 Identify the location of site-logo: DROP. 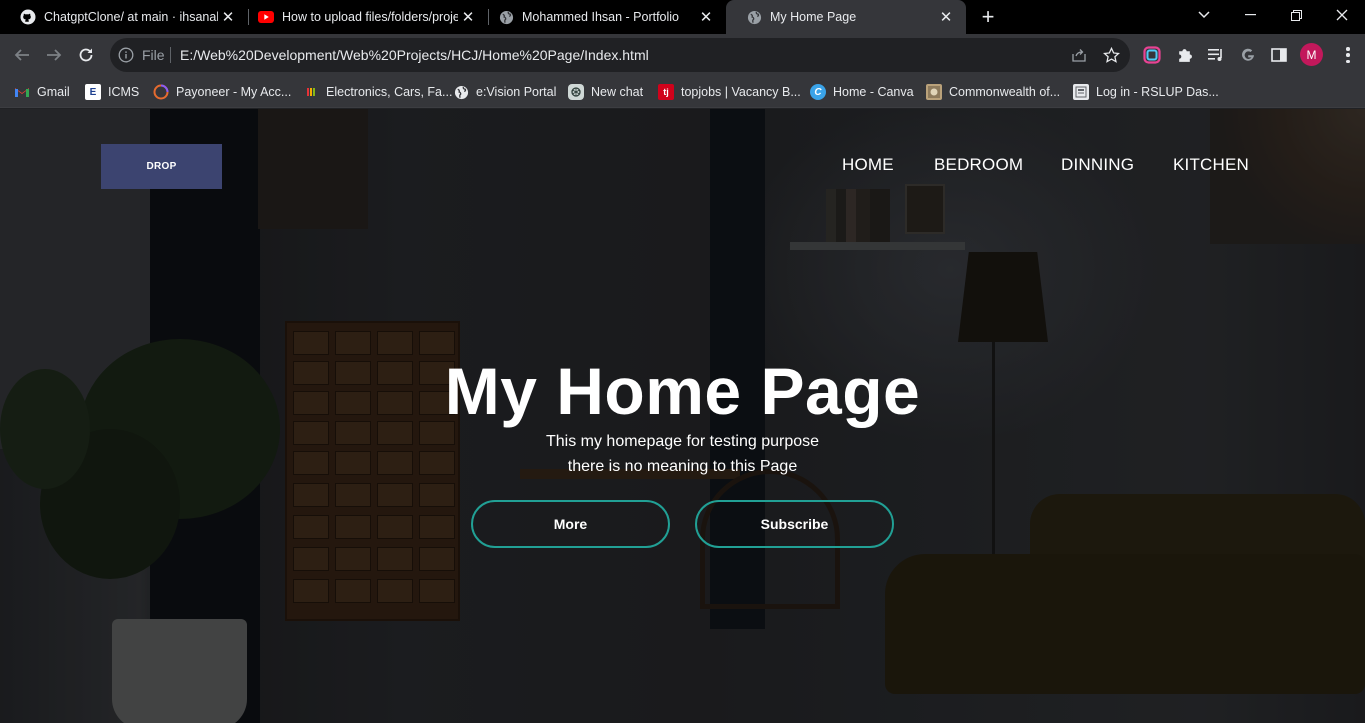
(161, 166).